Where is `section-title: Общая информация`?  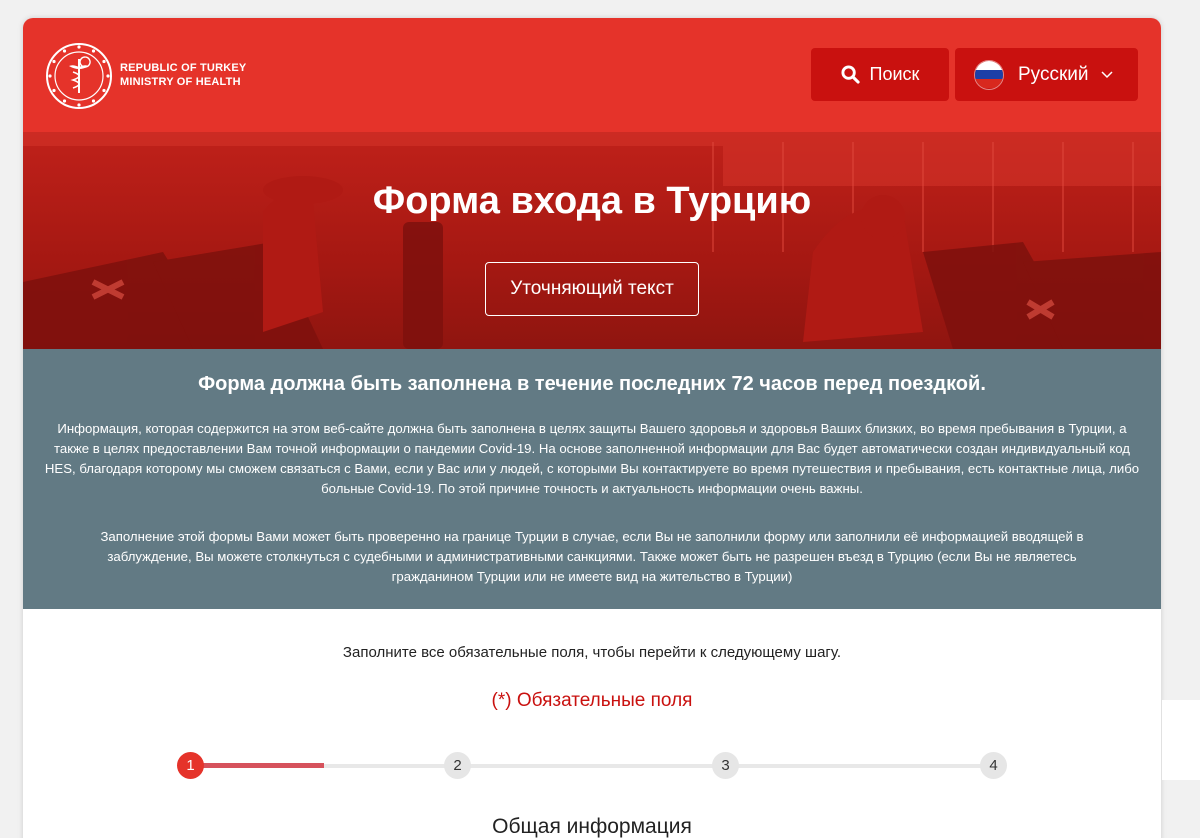
section-title: Общая информация is located at coordinates (592, 826).